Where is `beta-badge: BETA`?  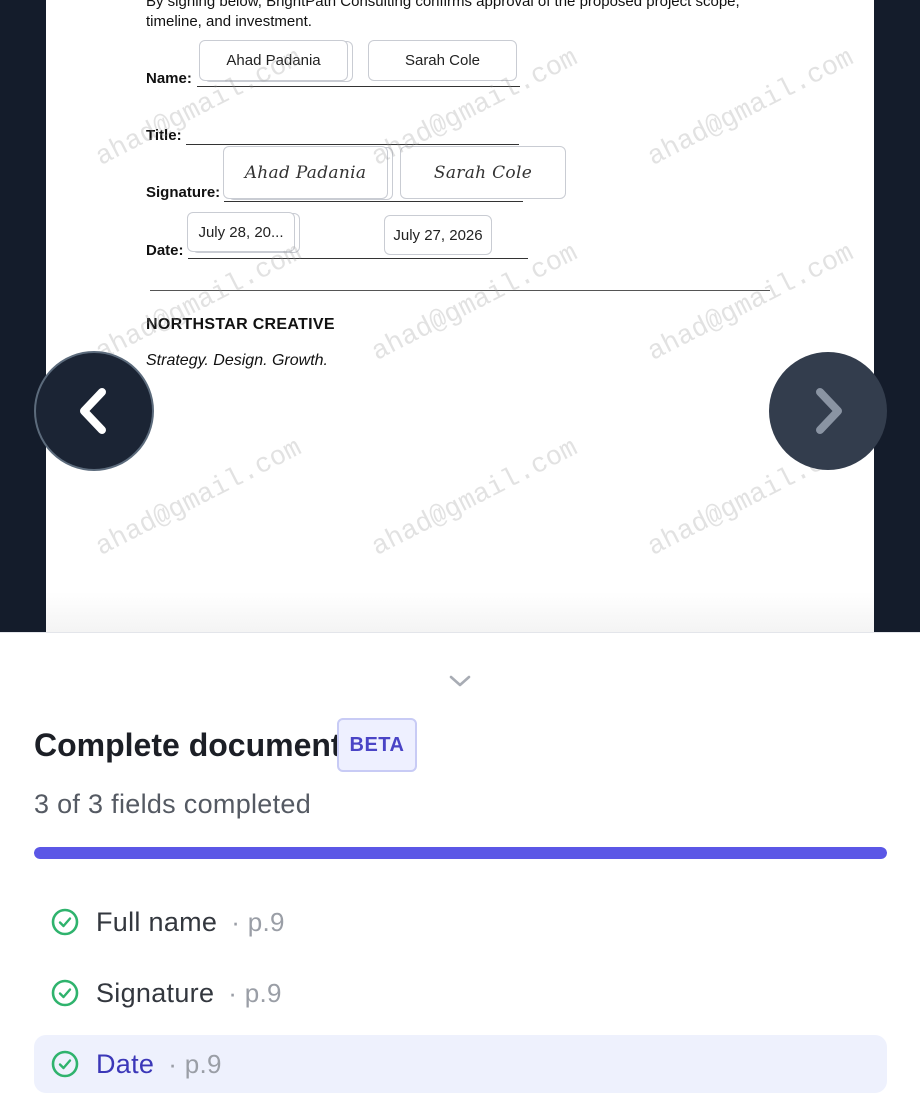 beta-badge: BETA is located at coordinates (377, 745).